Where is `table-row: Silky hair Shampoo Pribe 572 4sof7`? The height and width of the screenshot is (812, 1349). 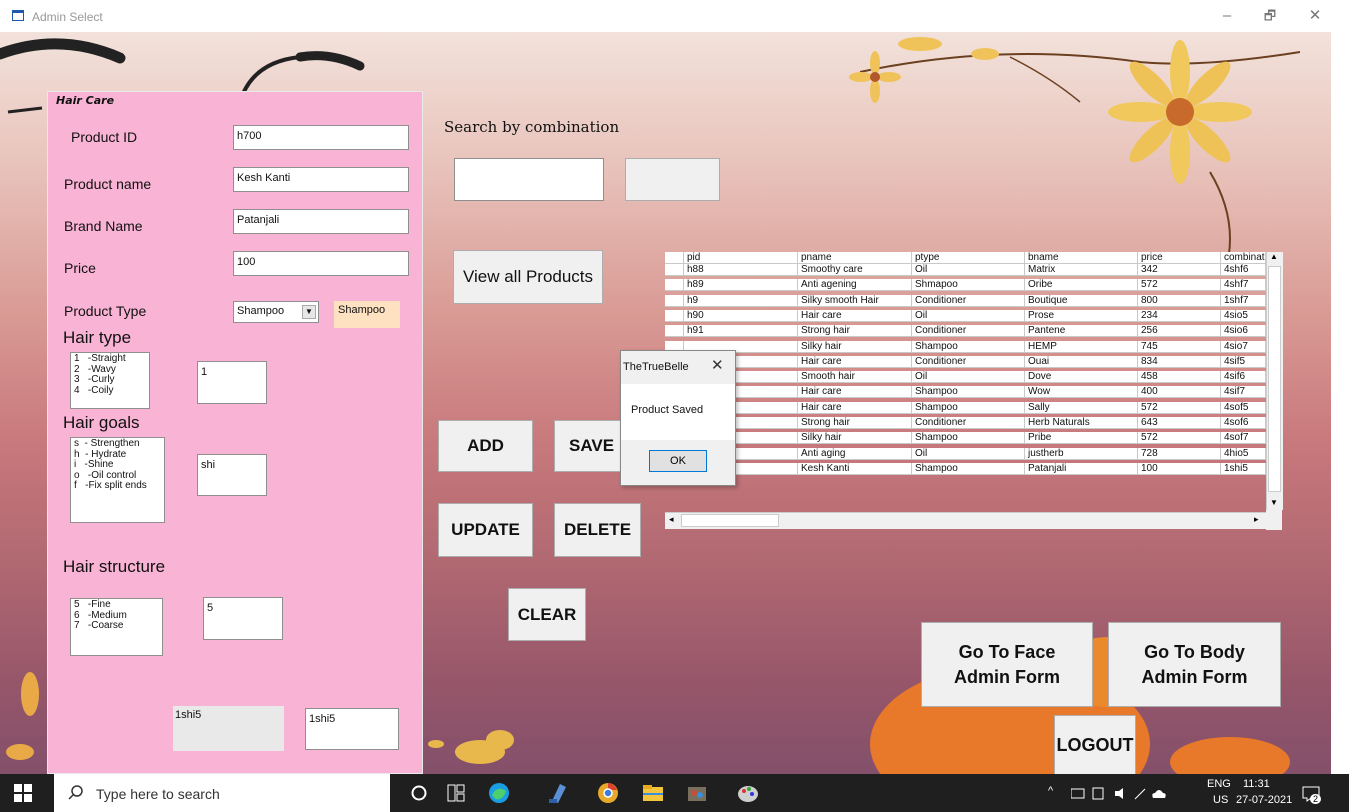 table-row: Silky hair Shampoo Pribe 572 4sof7 is located at coordinates (965, 438).